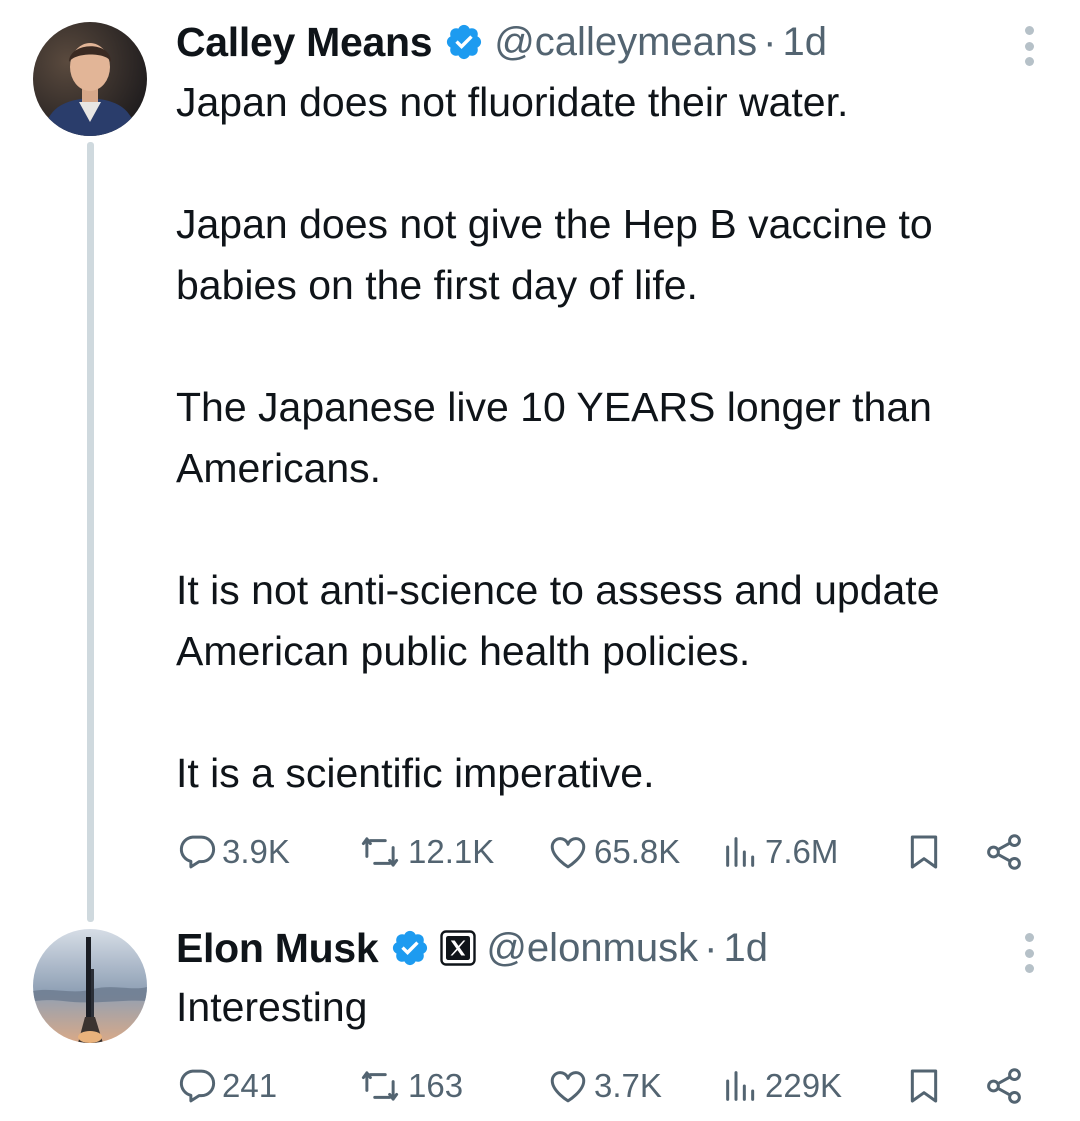  What do you see at coordinates (592, 948) in the screenshot?
I see `author-handle: @elonmusk` at bounding box center [592, 948].